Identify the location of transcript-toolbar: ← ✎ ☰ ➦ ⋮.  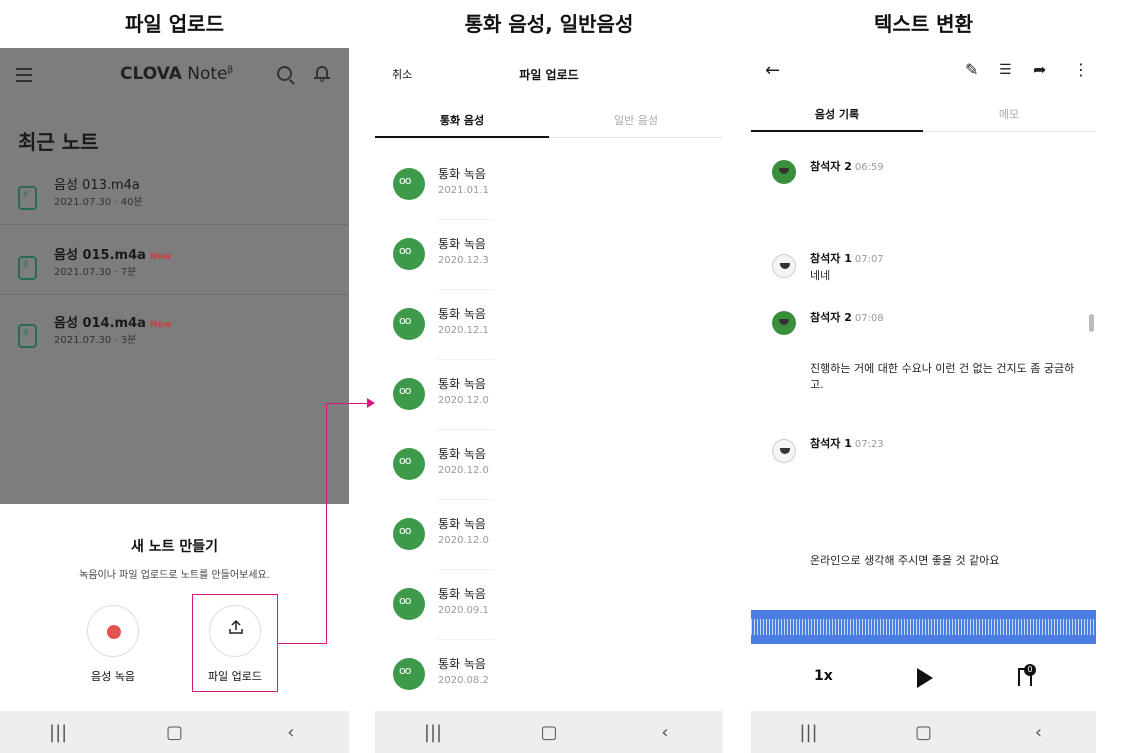
(923, 73).